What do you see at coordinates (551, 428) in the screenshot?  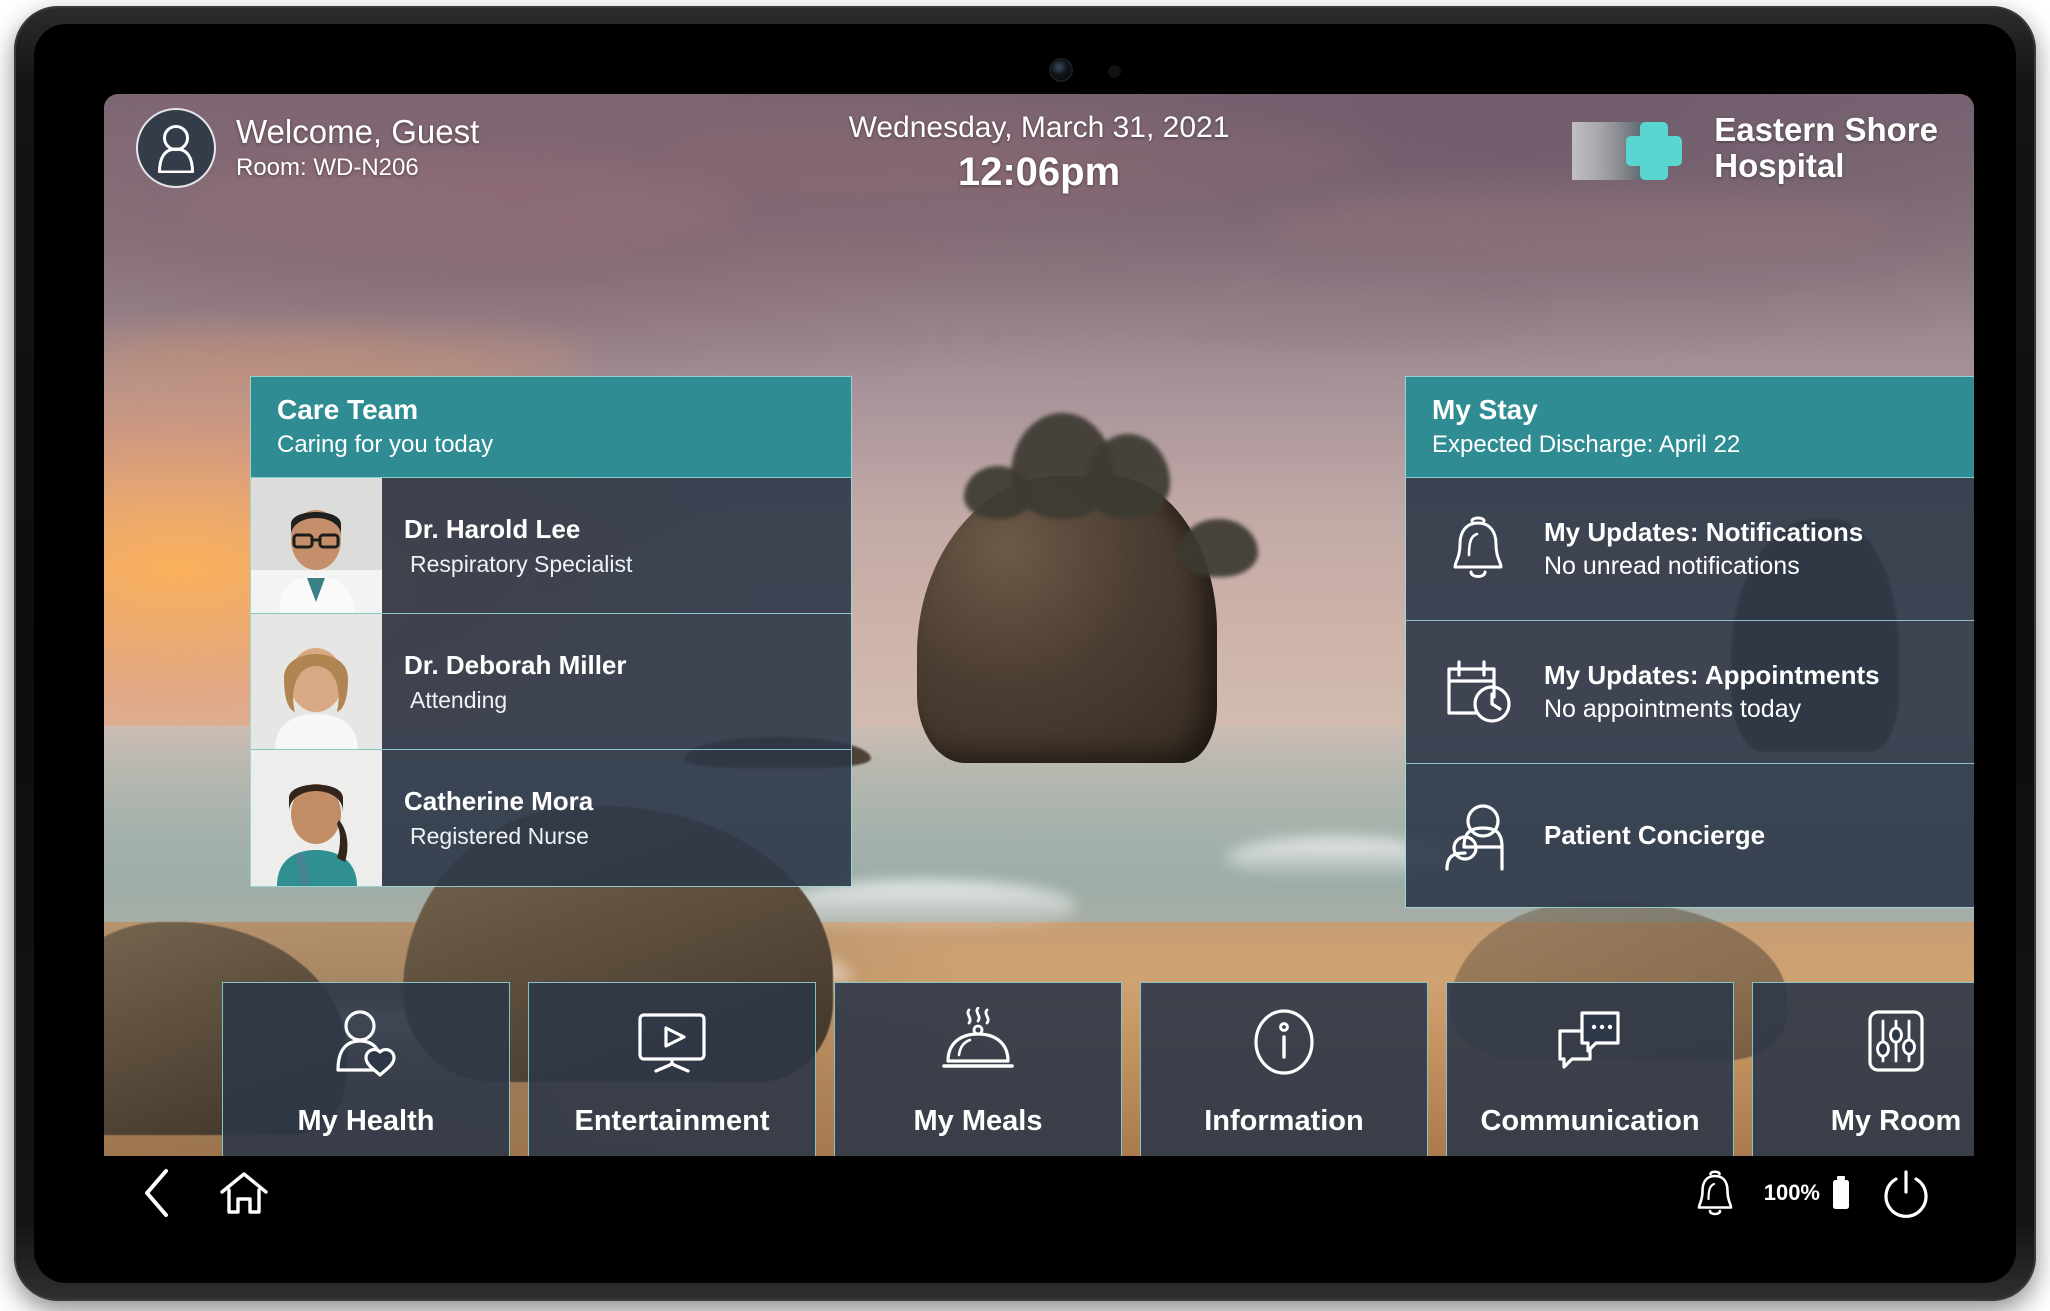 I see `care-team-header: Care Team Caring for you today` at bounding box center [551, 428].